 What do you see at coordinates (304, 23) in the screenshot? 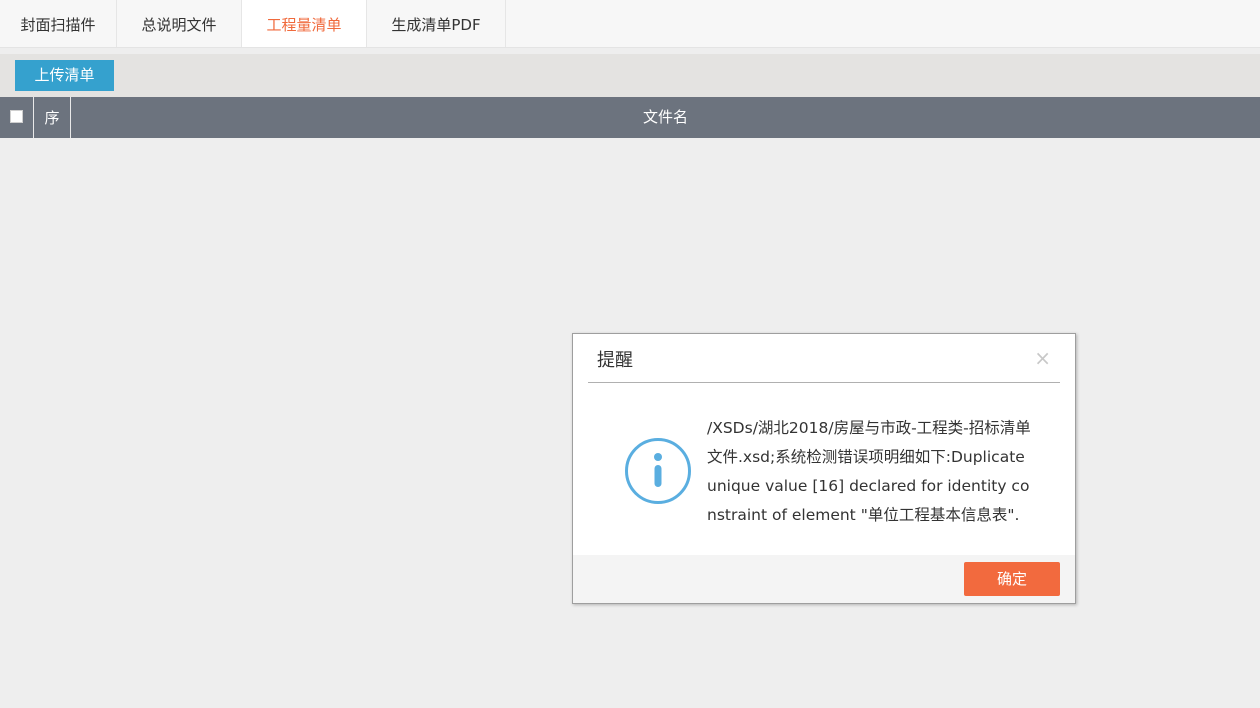
I see `tab-bill-of-quantities: 工程量清单` at bounding box center [304, 23].